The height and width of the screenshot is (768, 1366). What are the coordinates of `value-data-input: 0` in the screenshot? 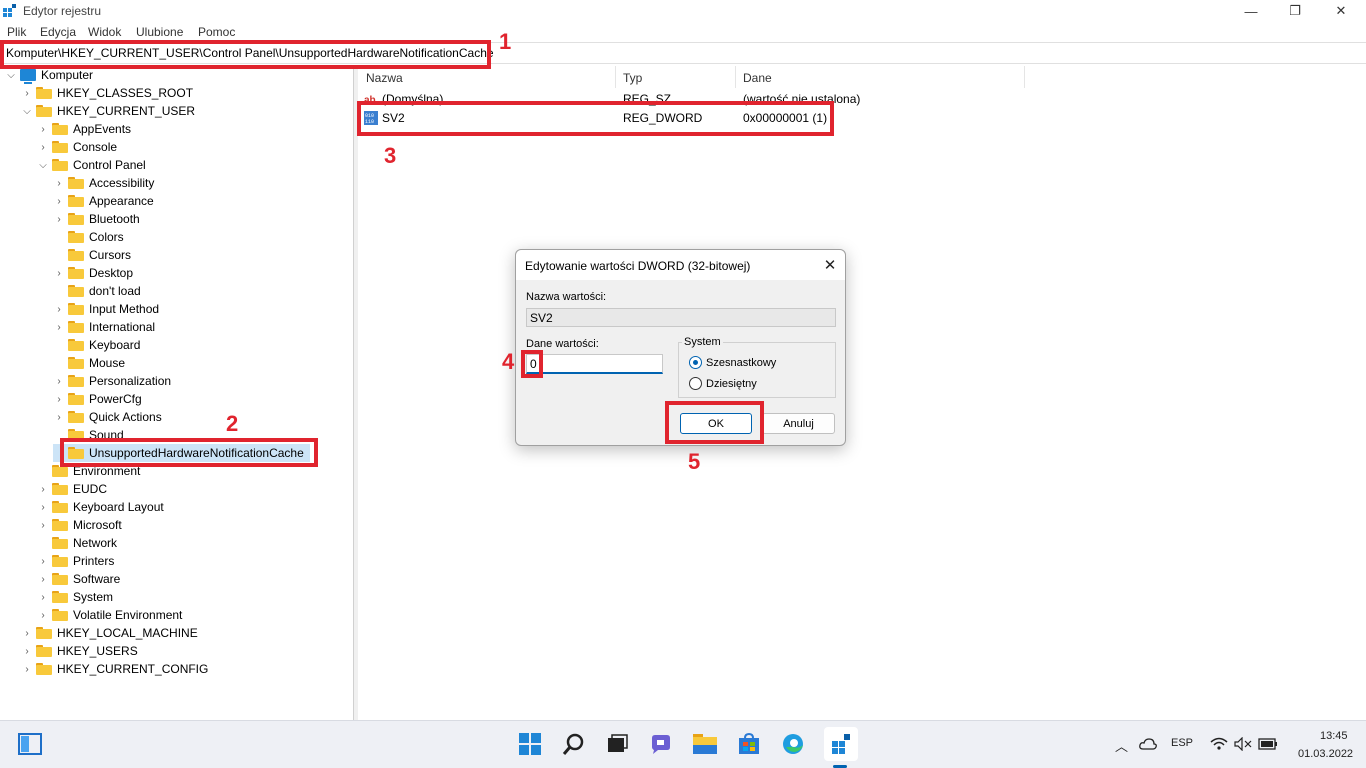 It's located at (594, 364).